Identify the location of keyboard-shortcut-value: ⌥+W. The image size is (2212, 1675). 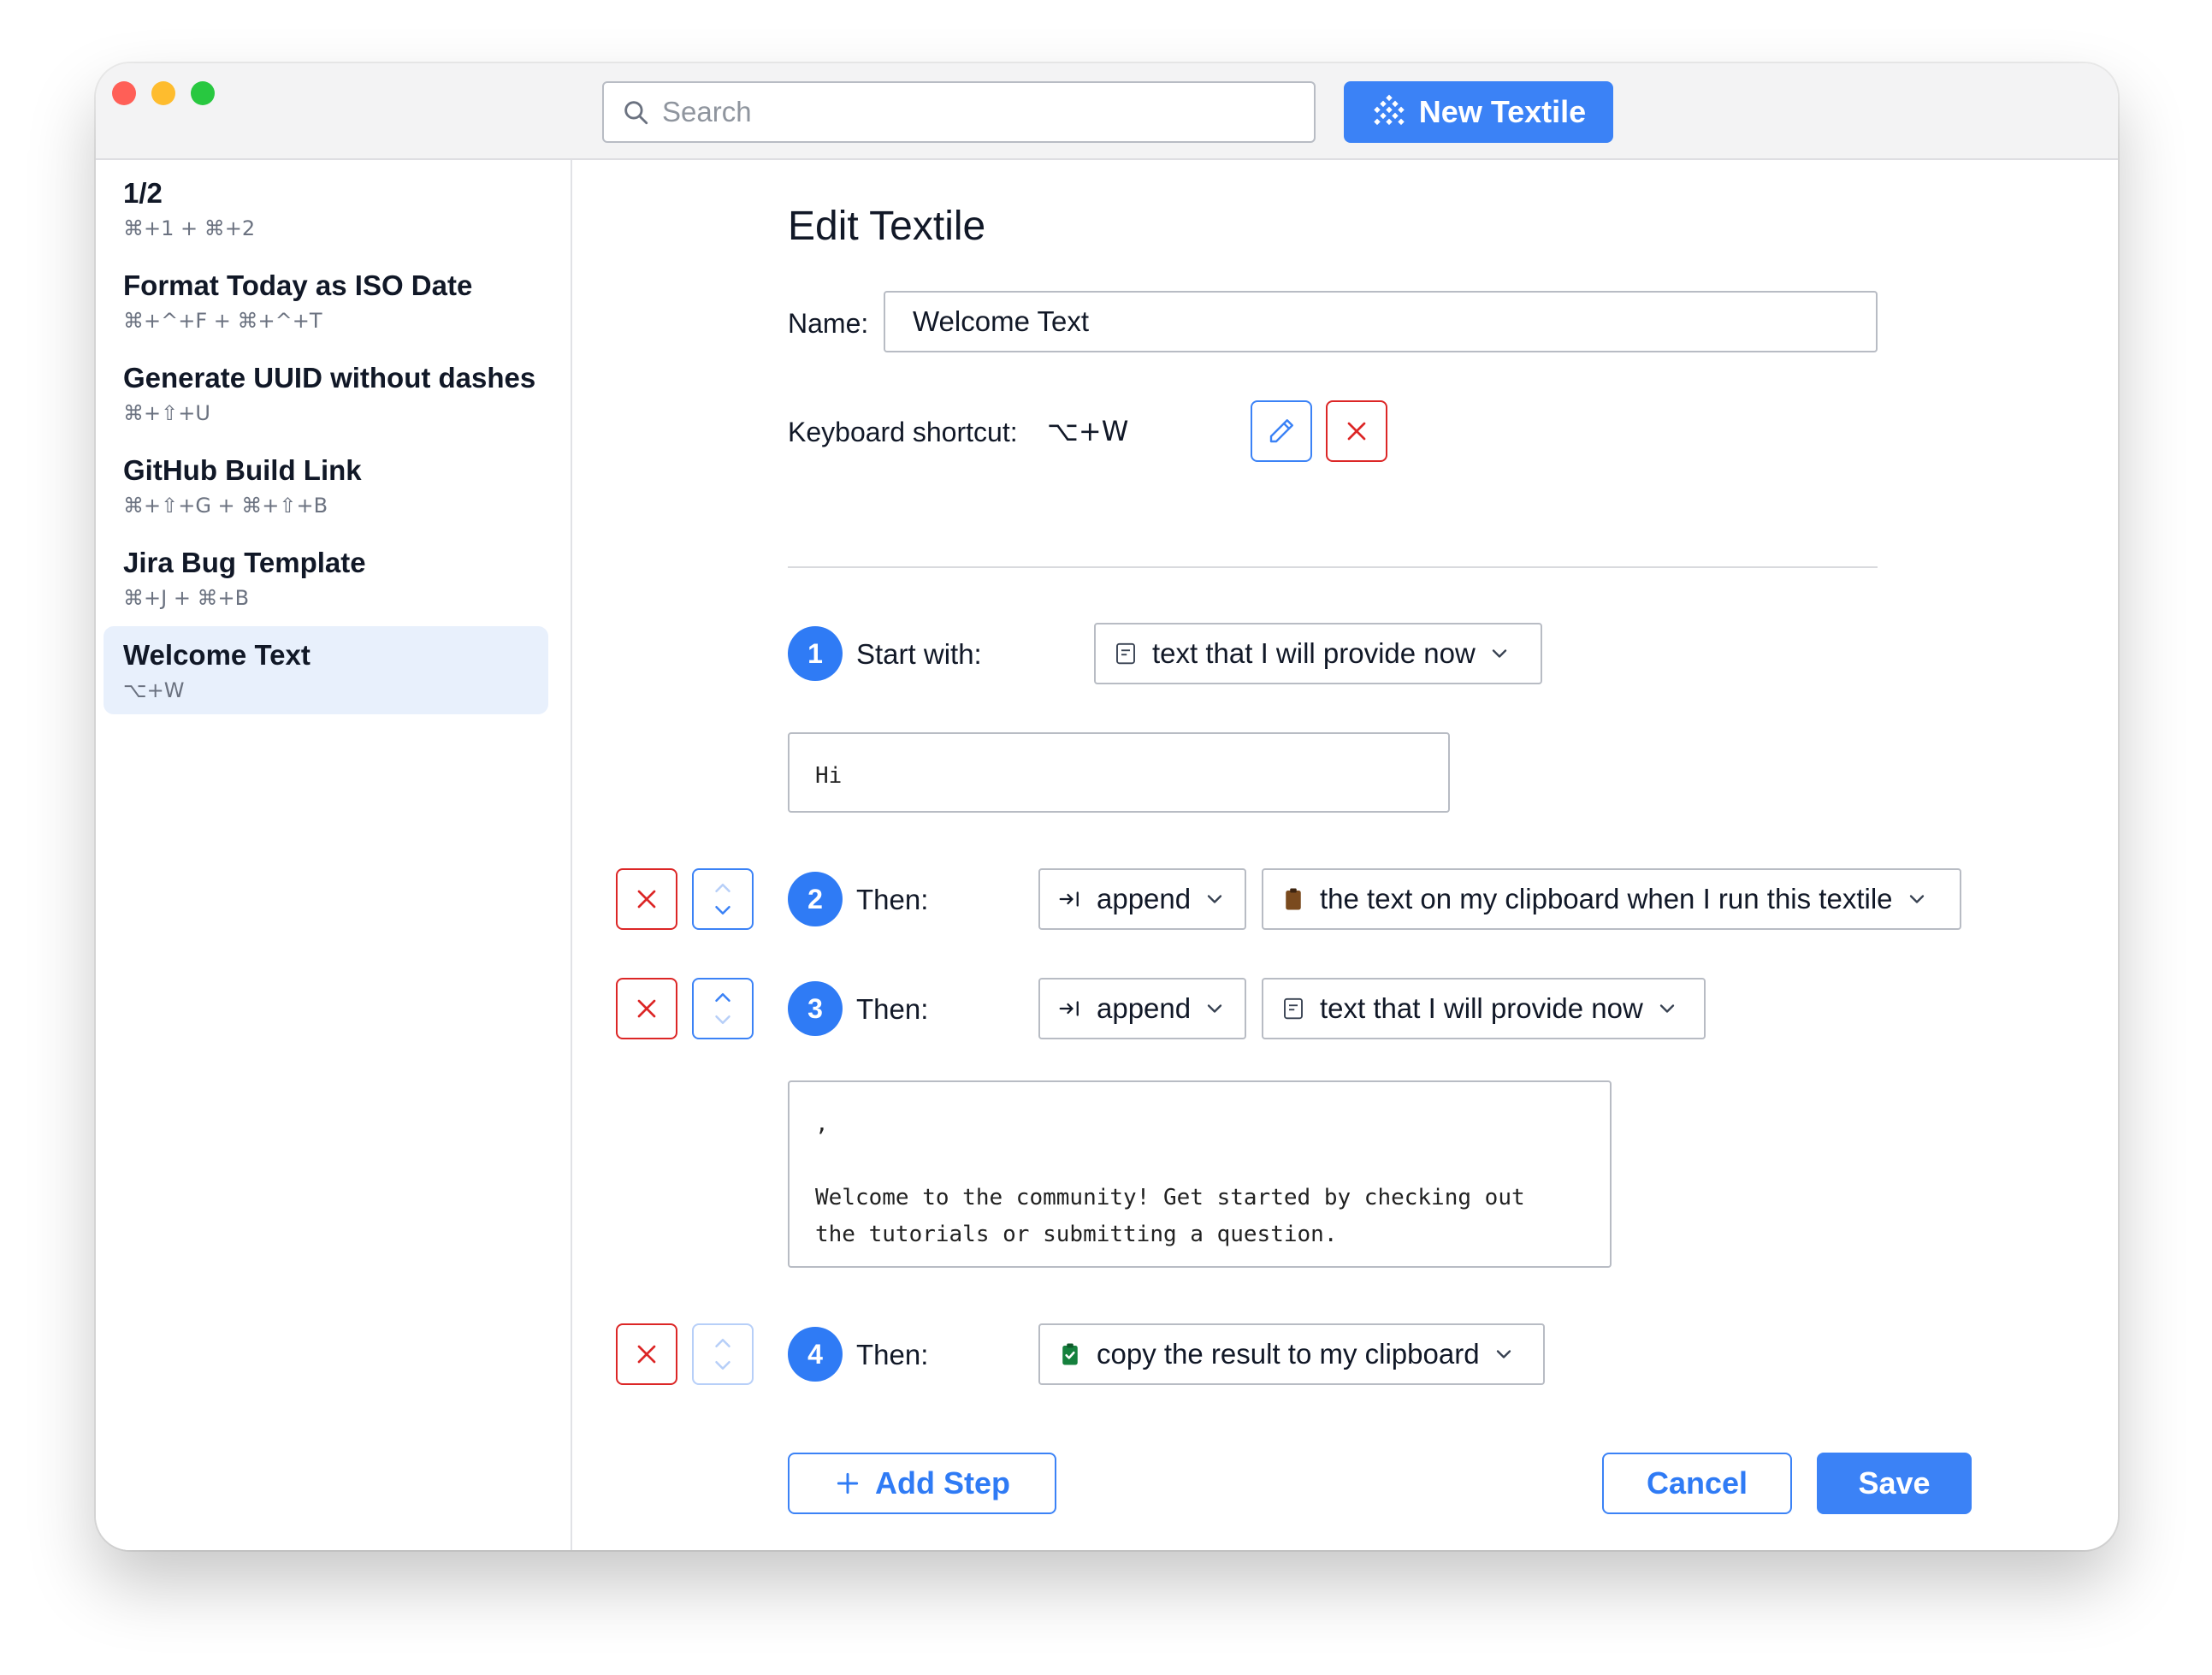
(1088, 431).